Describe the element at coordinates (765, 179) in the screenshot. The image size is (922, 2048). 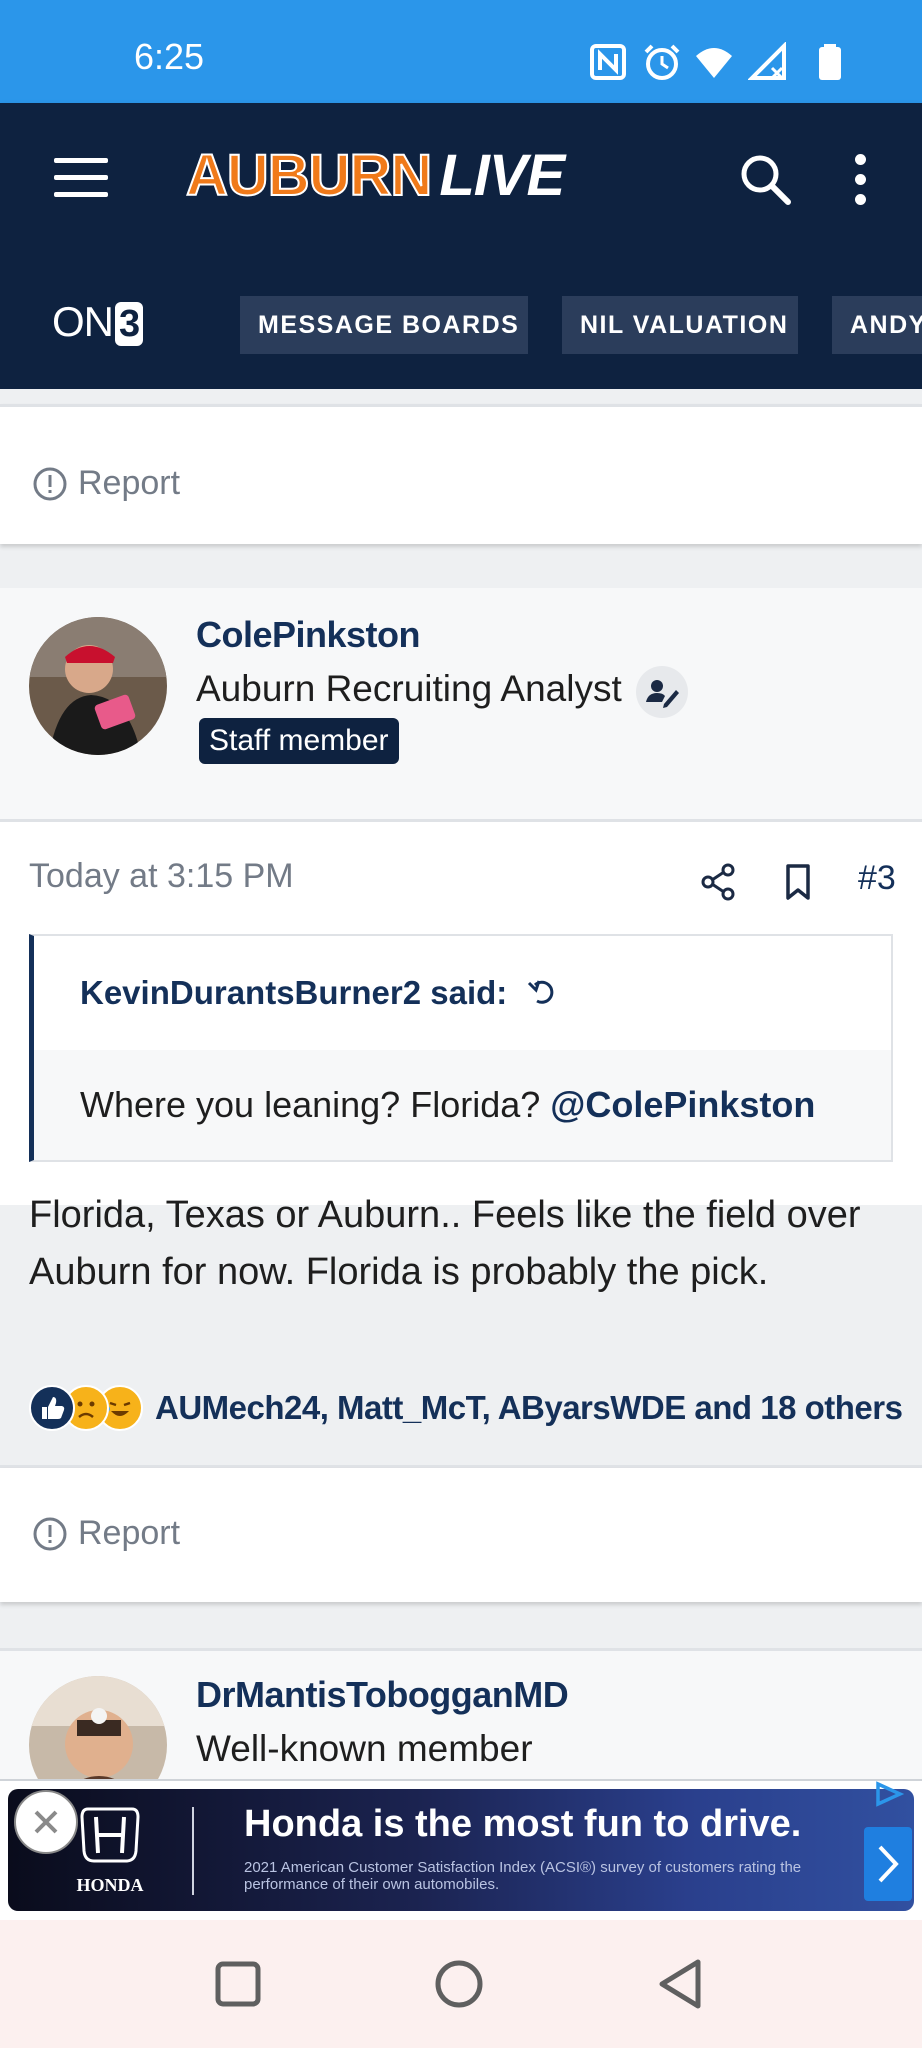
I see `search-icon` at that location.